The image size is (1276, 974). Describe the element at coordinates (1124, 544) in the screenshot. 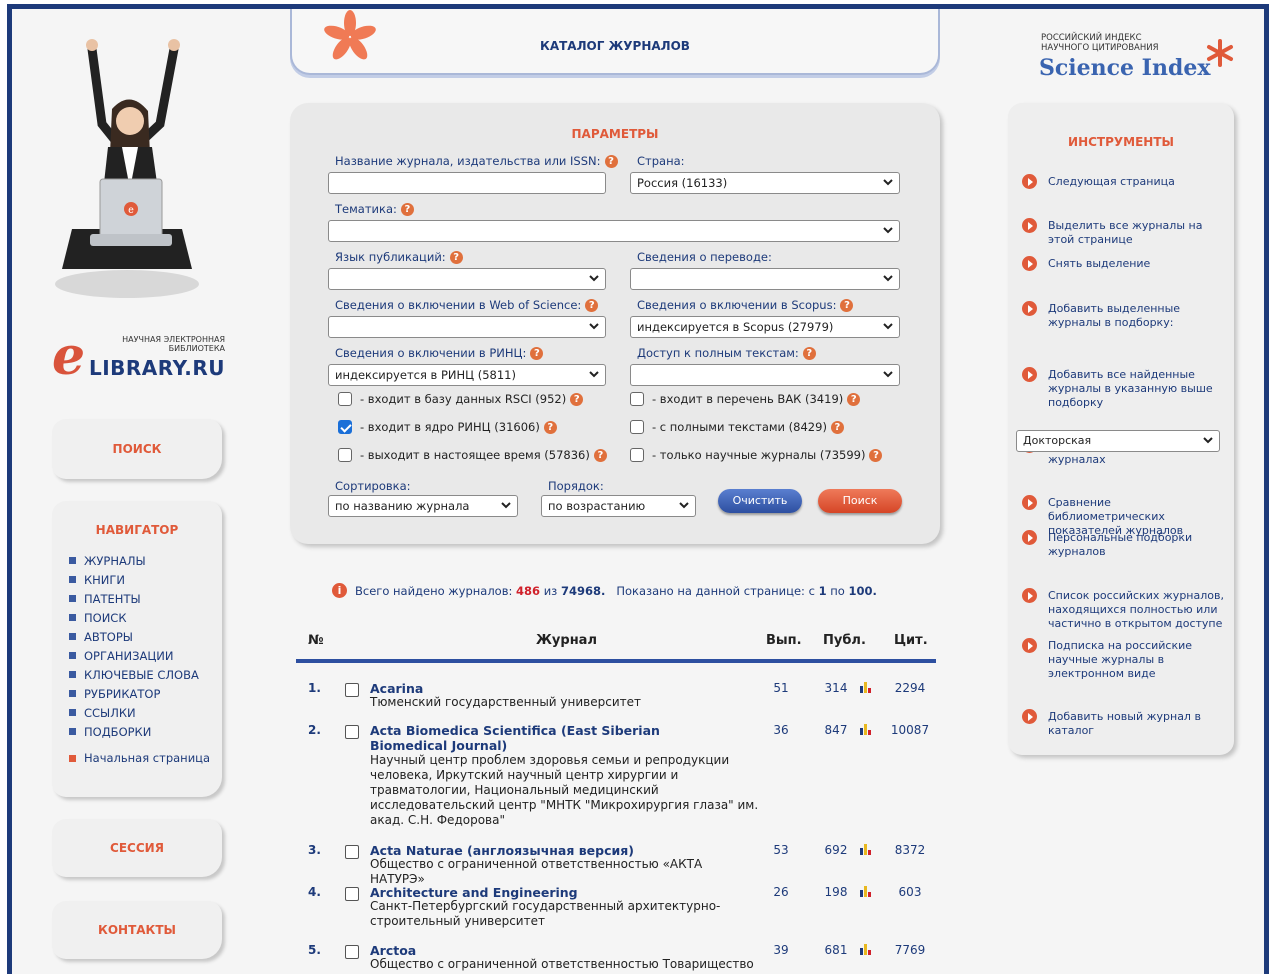

I see `tool-link: Персональные подборки журналов` at that location.